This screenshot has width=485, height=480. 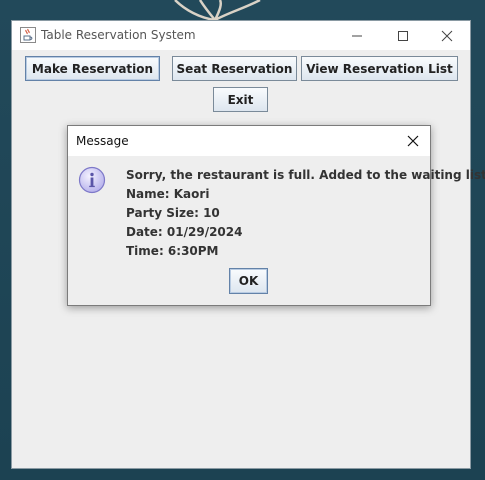 What do you see at coordinates (217, 11) in the screenshot?
I see `wallpaper-flower-decoration` at bounding box center [217, 11].